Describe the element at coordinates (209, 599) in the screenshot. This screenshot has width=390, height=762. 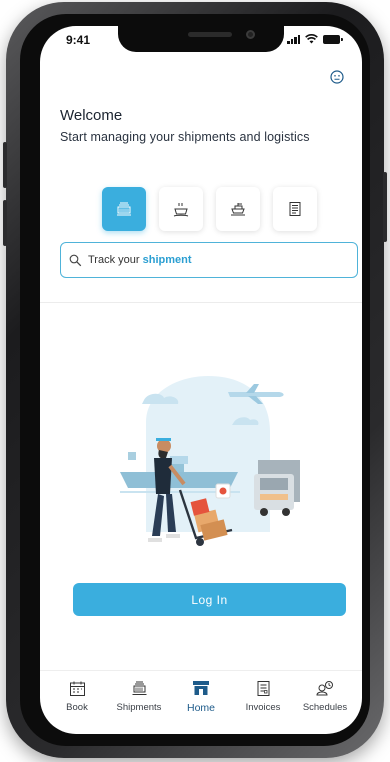
I see `login-button: Log In` at that location.